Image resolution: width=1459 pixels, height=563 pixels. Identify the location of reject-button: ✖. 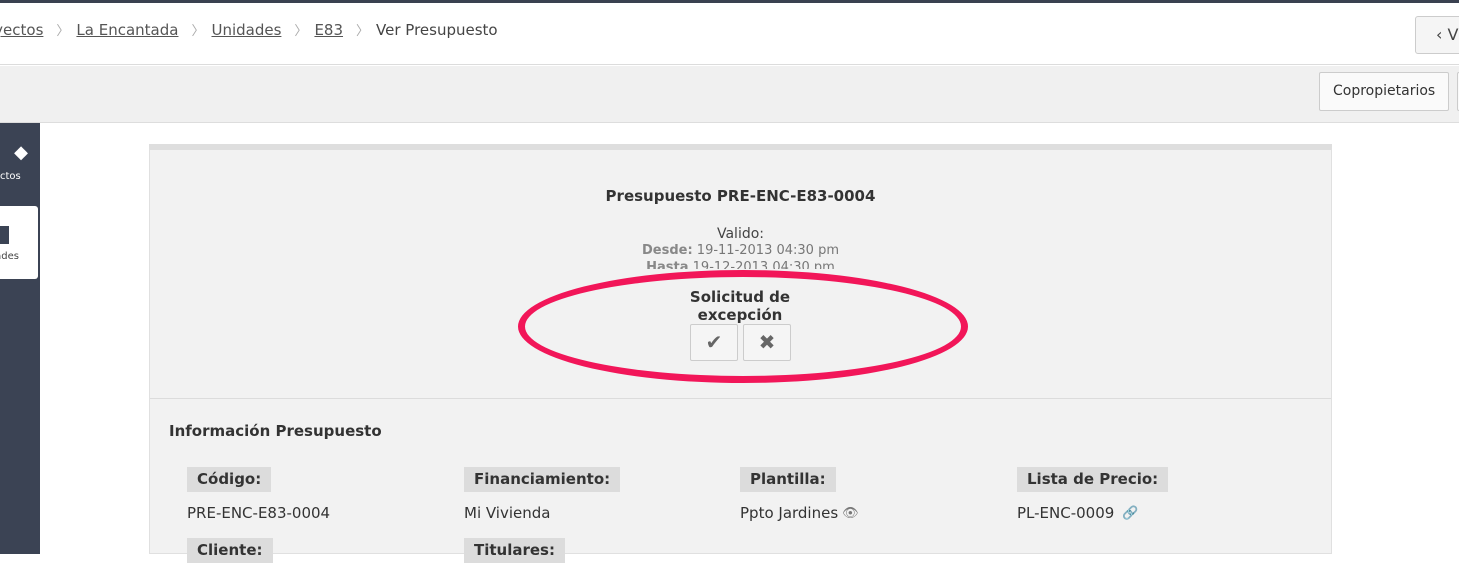
(767, 342).